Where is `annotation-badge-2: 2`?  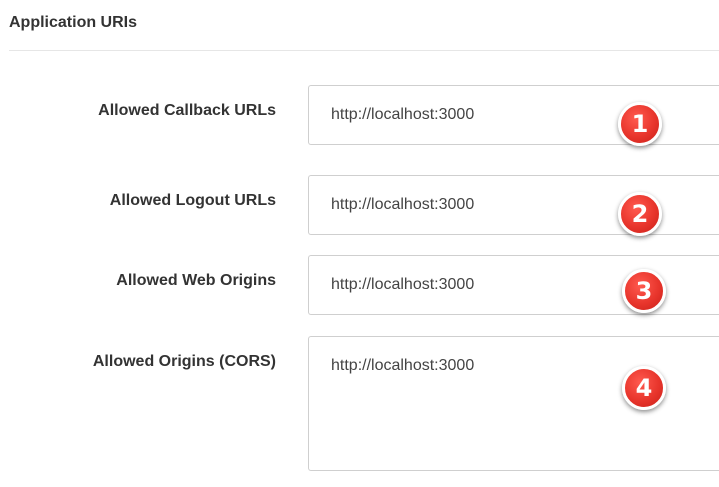 annotation-badge-2: 2 is located at coordinates (640, 214).